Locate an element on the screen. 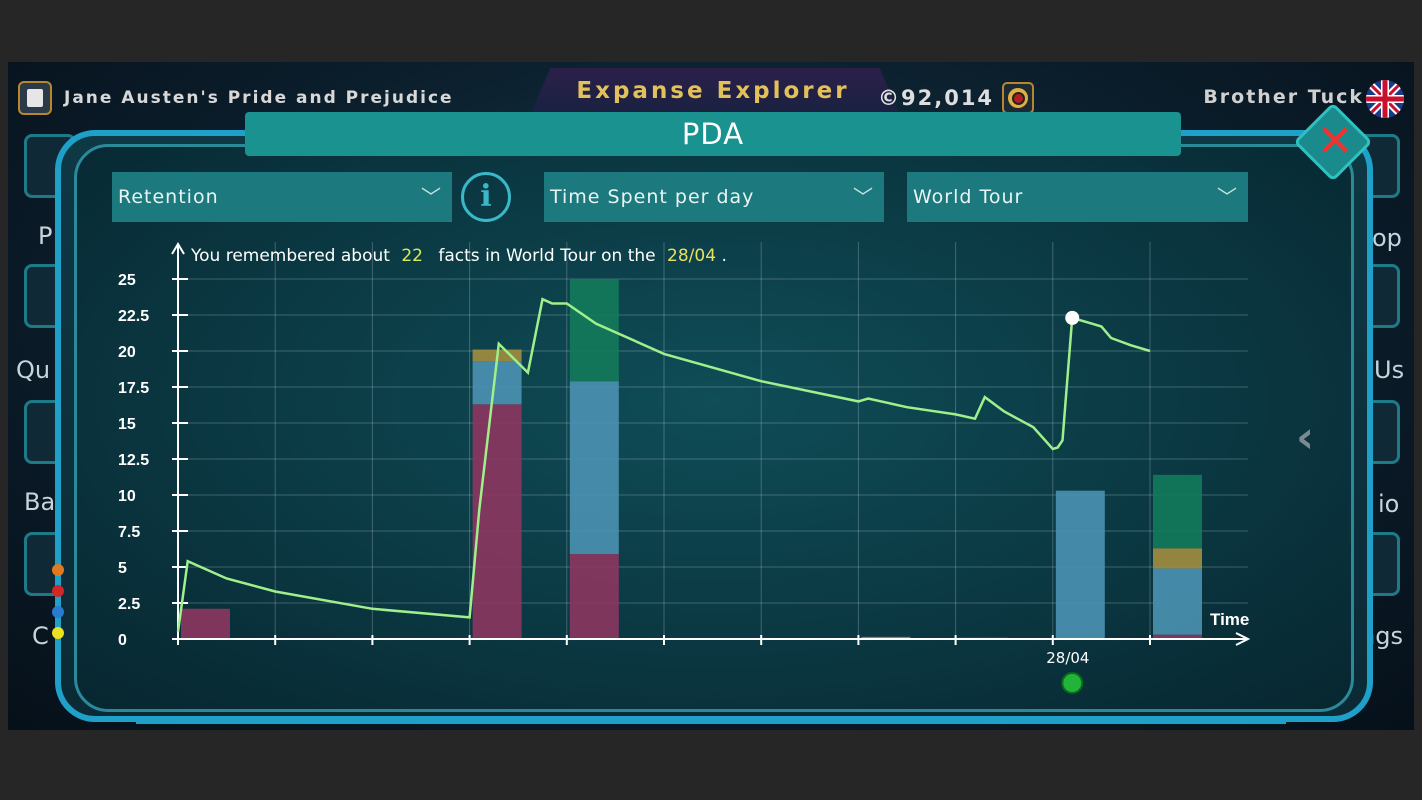 Image resolution: width=1422 pixels, height=800 pixels. y-tick-label: 7.5 is located at coordinates (129, 532).